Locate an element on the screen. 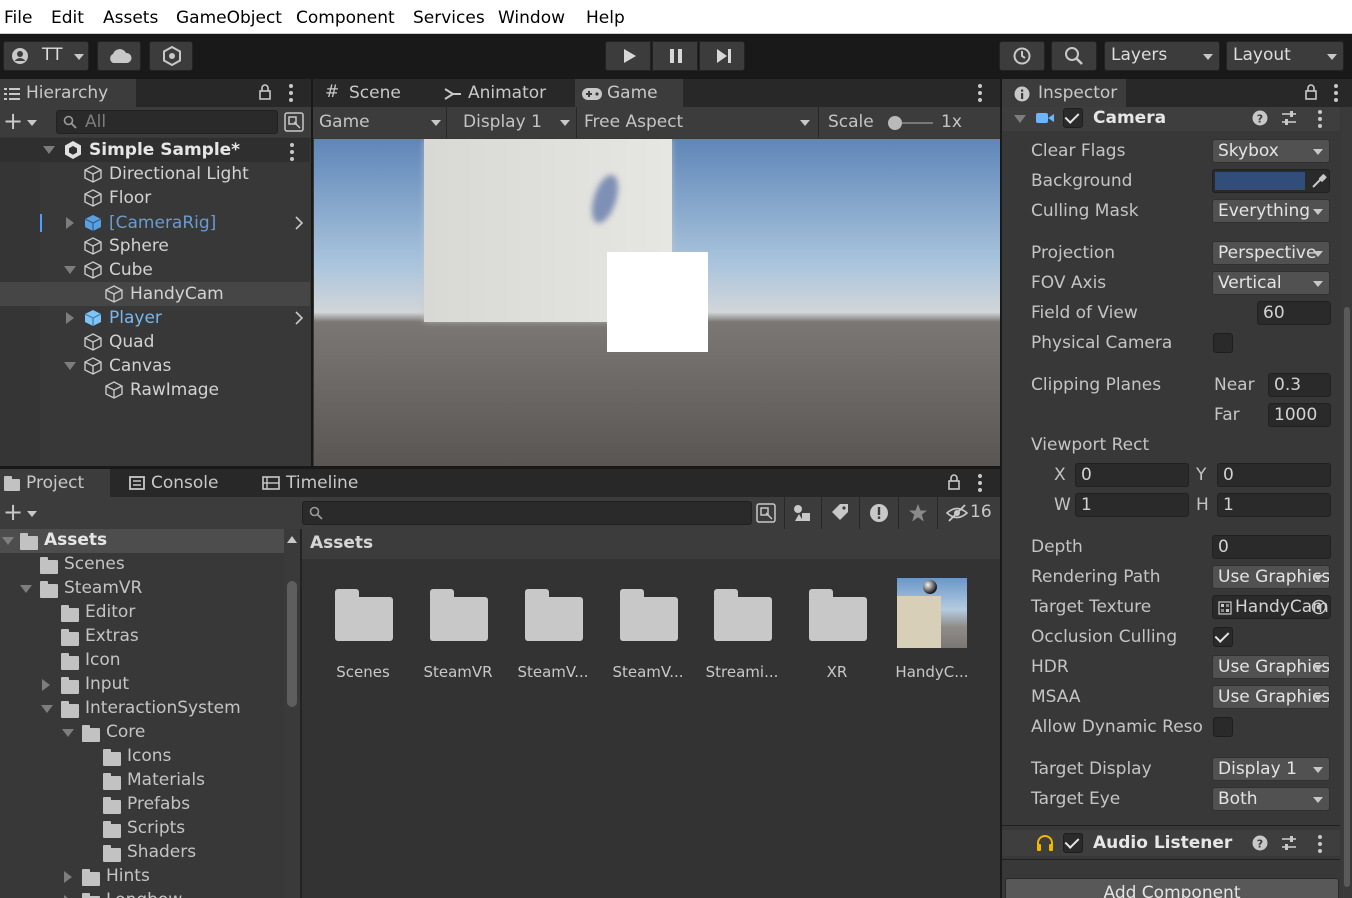 This screenshot has width=1352, height=898. pause-button is located at coordinates (675, 56).